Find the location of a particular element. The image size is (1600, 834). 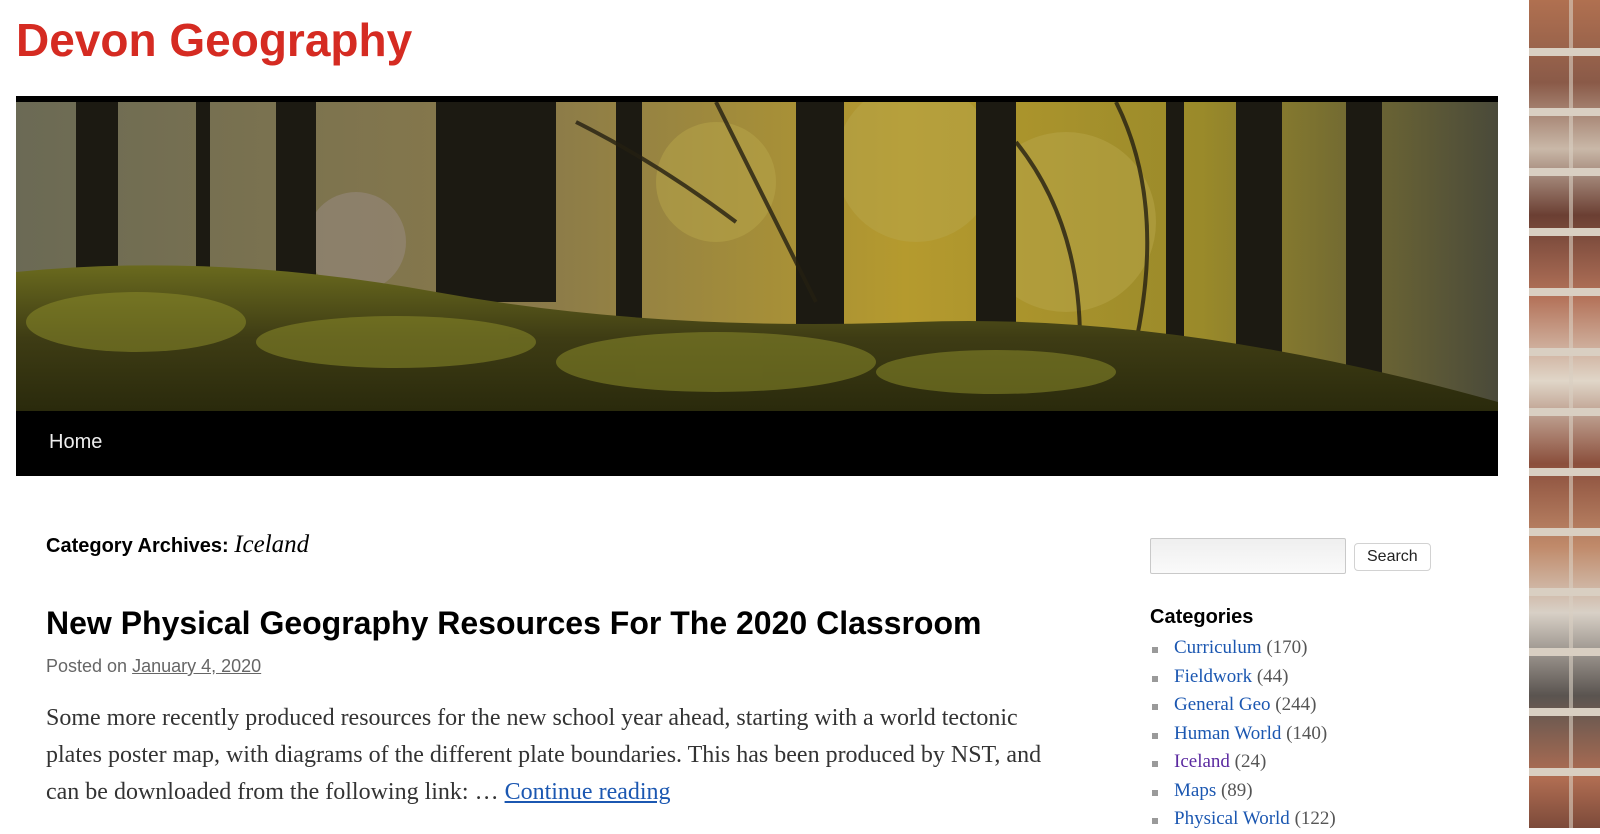

list-item: Curriculum (170) is located at coordinates (1243, 648).